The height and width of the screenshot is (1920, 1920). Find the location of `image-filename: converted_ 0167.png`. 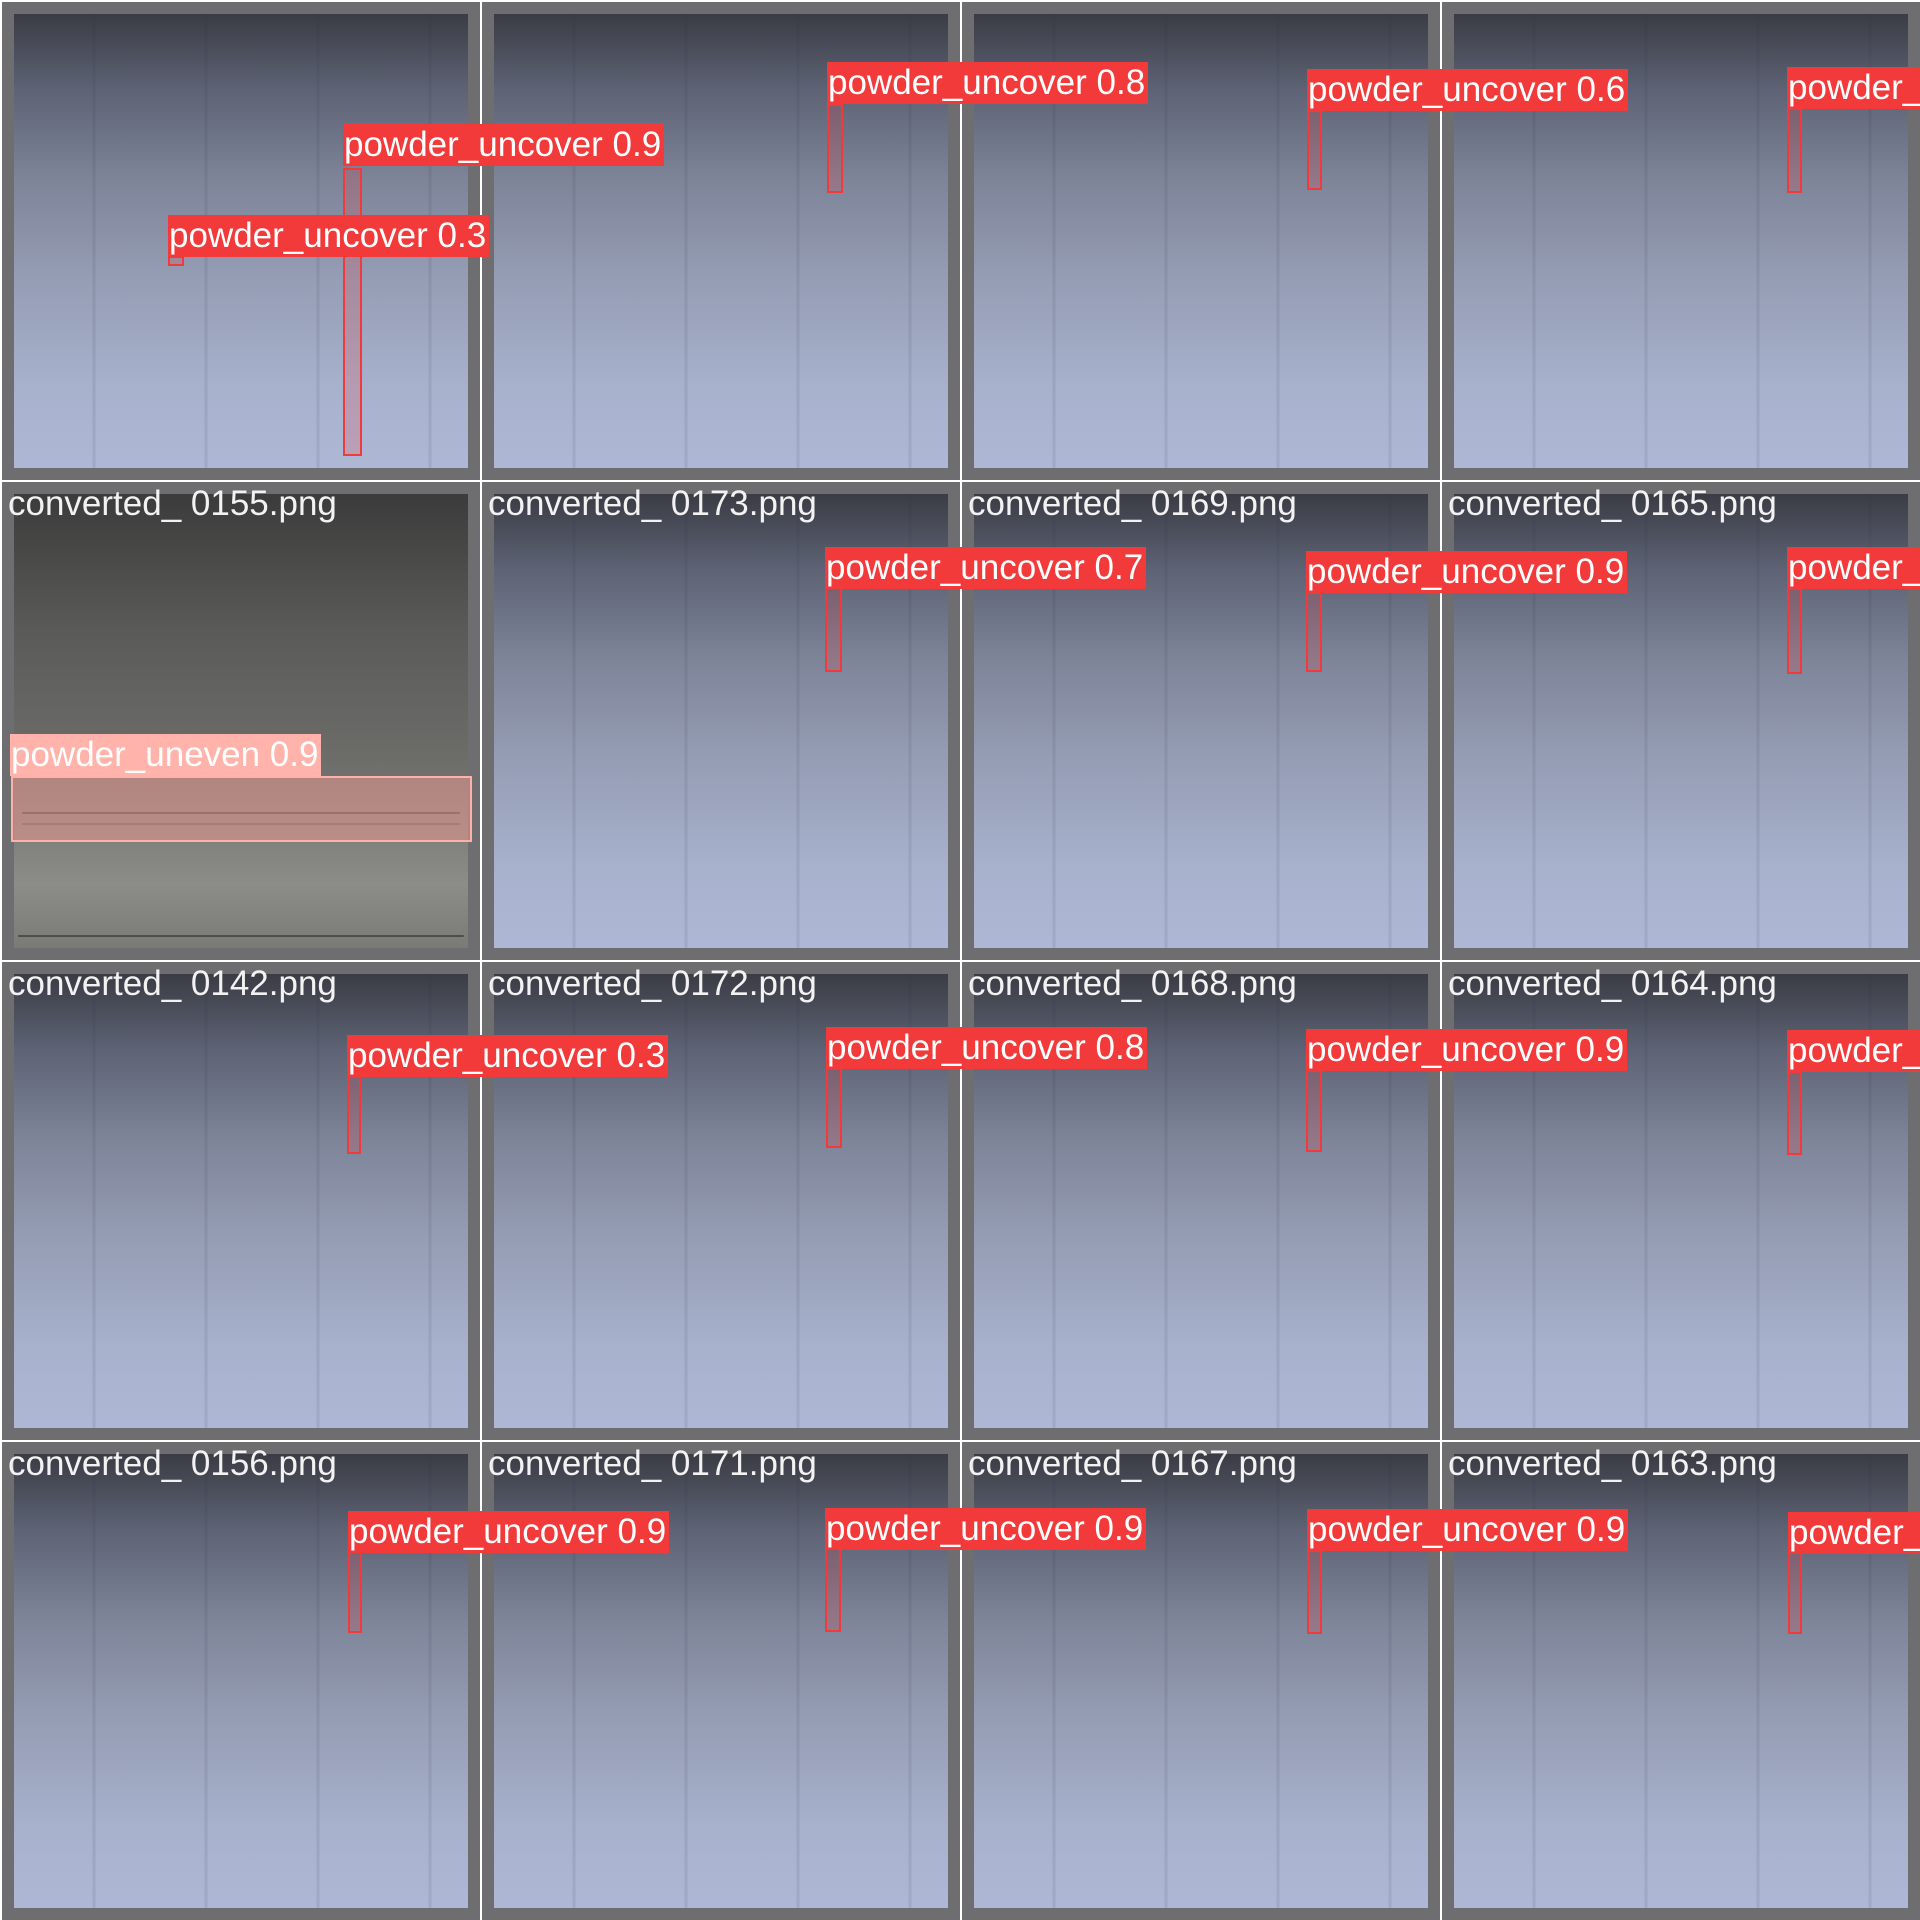

image-filename: converted_ 0167.png is located at coordinates (1132, 1463).